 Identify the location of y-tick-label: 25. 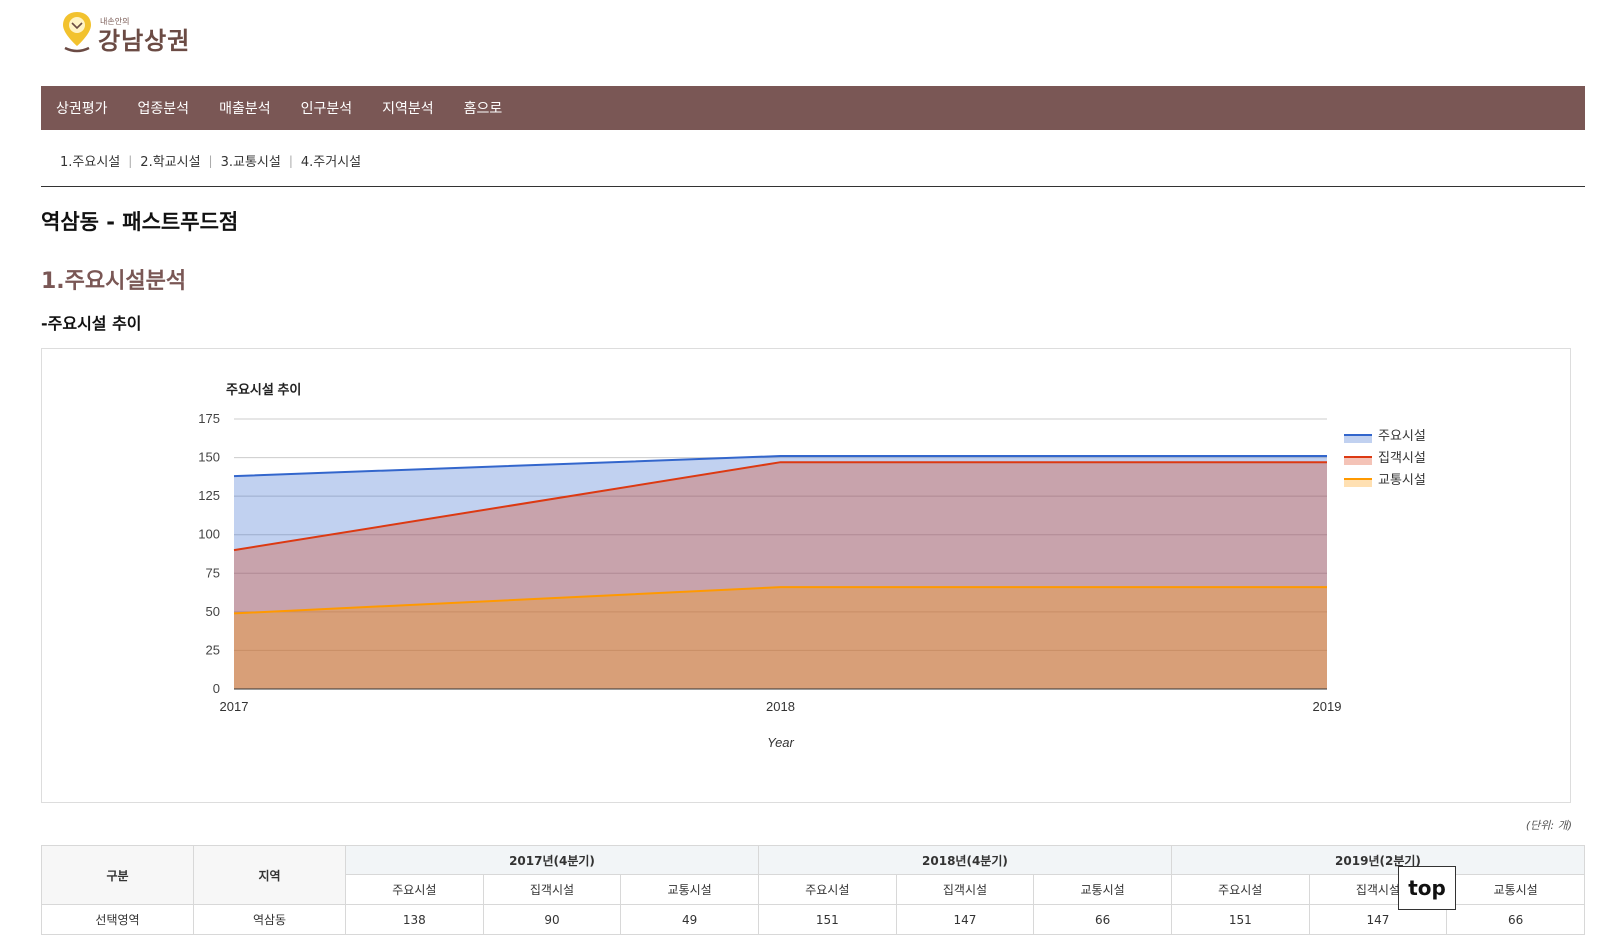
(213, 649).